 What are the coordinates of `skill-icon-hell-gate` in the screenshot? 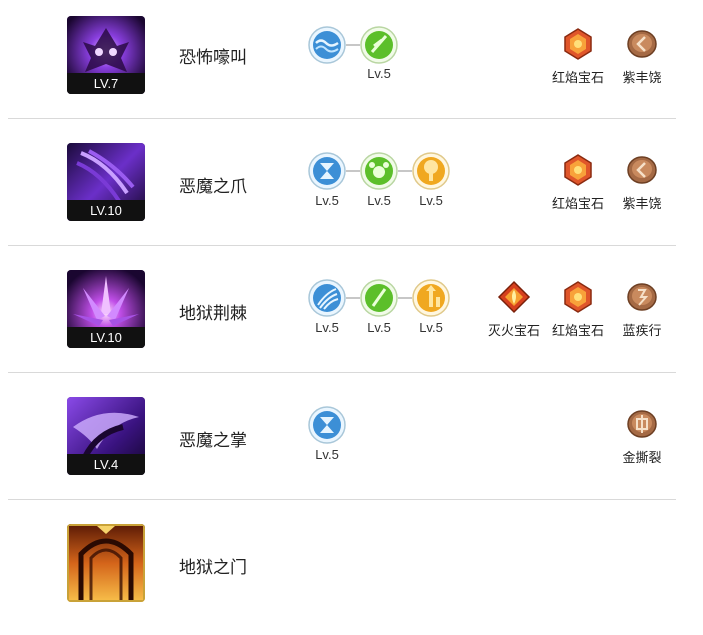 It's located at (106, 563).